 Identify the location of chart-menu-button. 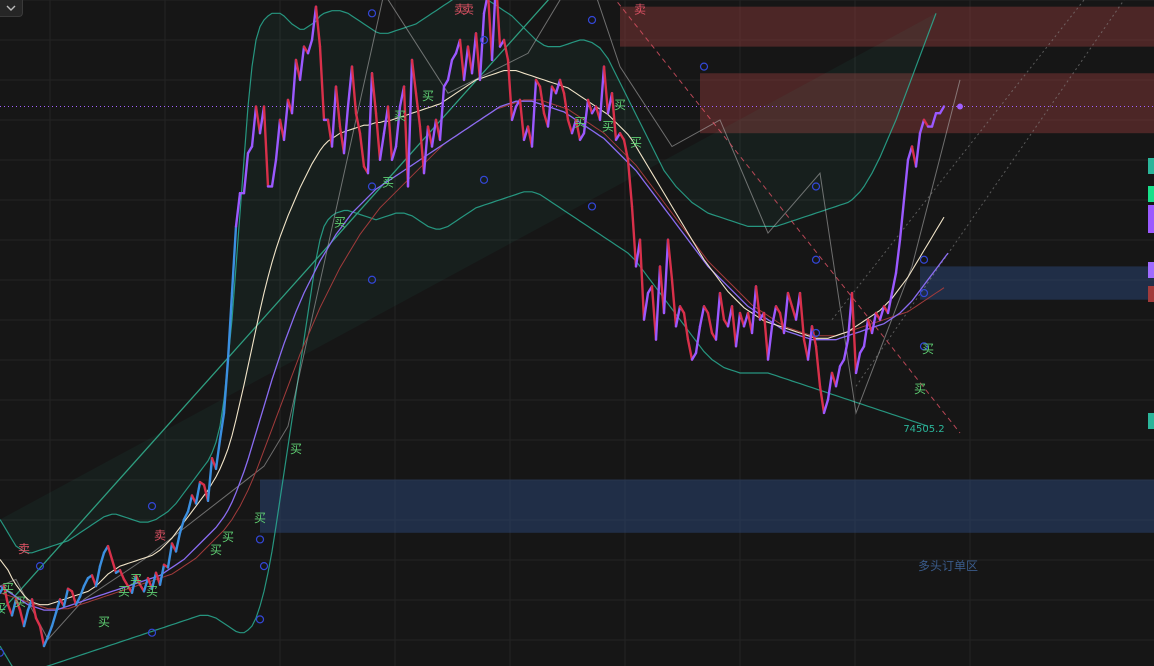
(11, 8).